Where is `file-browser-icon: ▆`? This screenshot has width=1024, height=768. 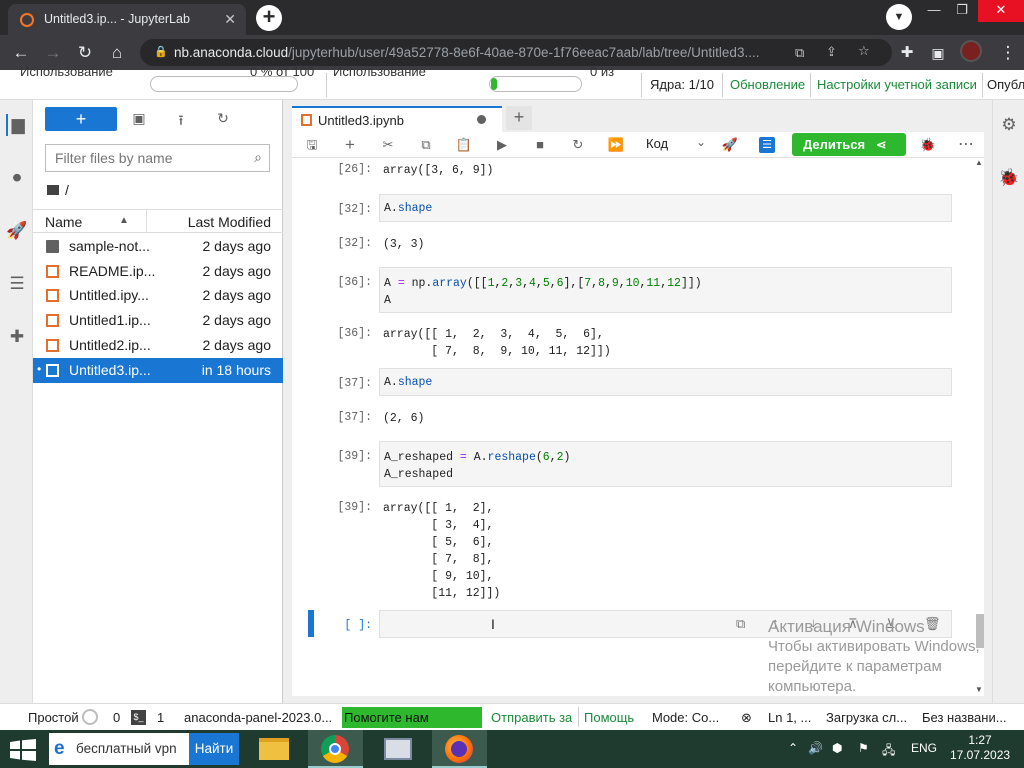
file-browser-icon: ▆ is located at coordinates (17, 125).